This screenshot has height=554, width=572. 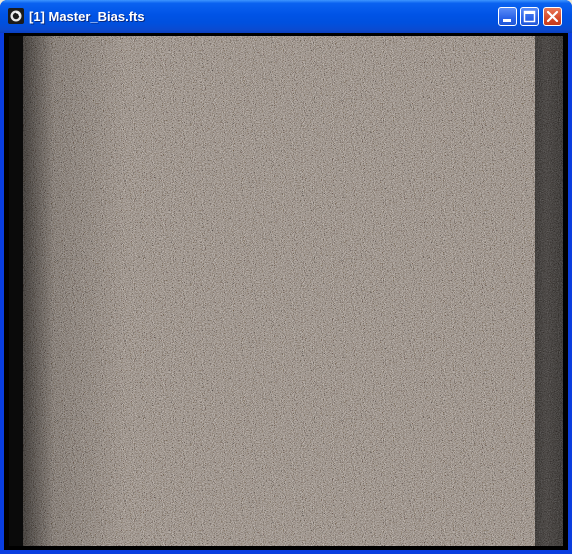 What do you see at coordinates (16, 291) in the screenshot?
I see `overscan-left` at bounding box center [16, 291].